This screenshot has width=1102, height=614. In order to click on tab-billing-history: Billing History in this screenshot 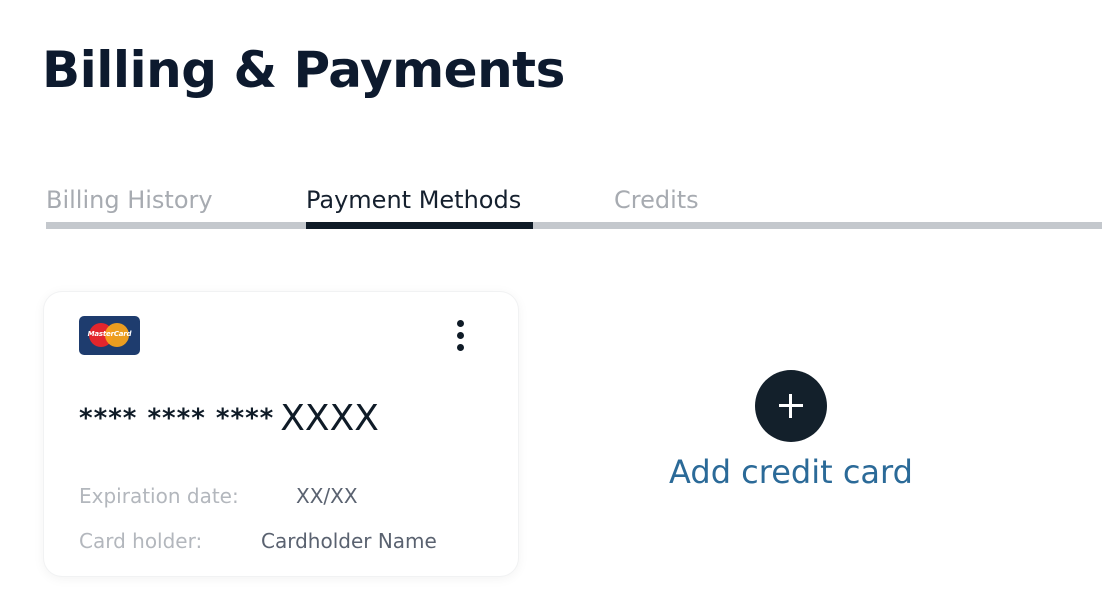, I will do `click(141, 204)`.